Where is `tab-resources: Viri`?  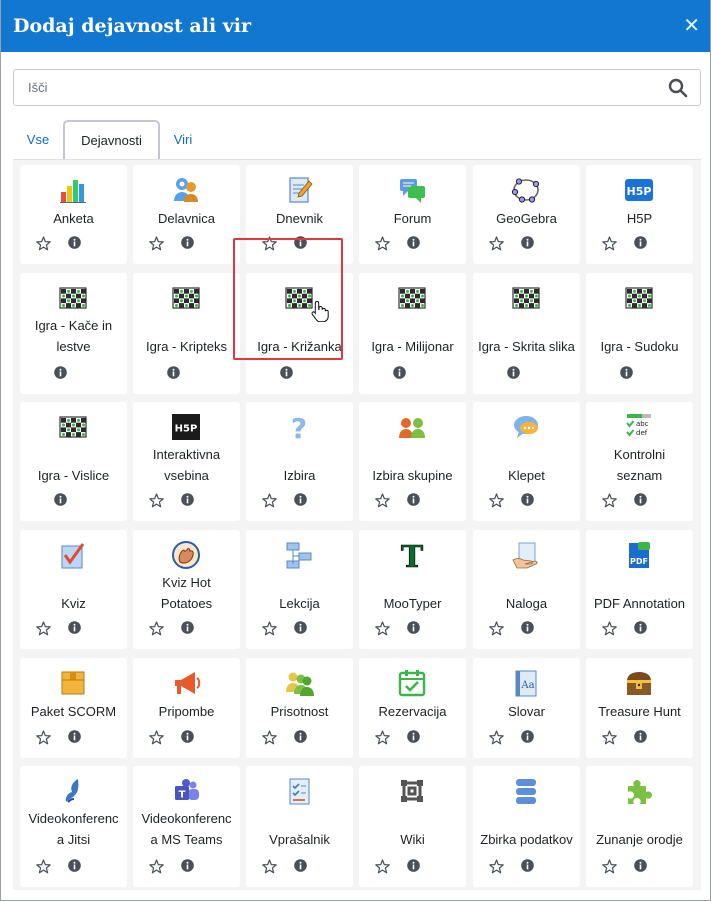 tab-resources: Viri is located at coordinates (183, 140).